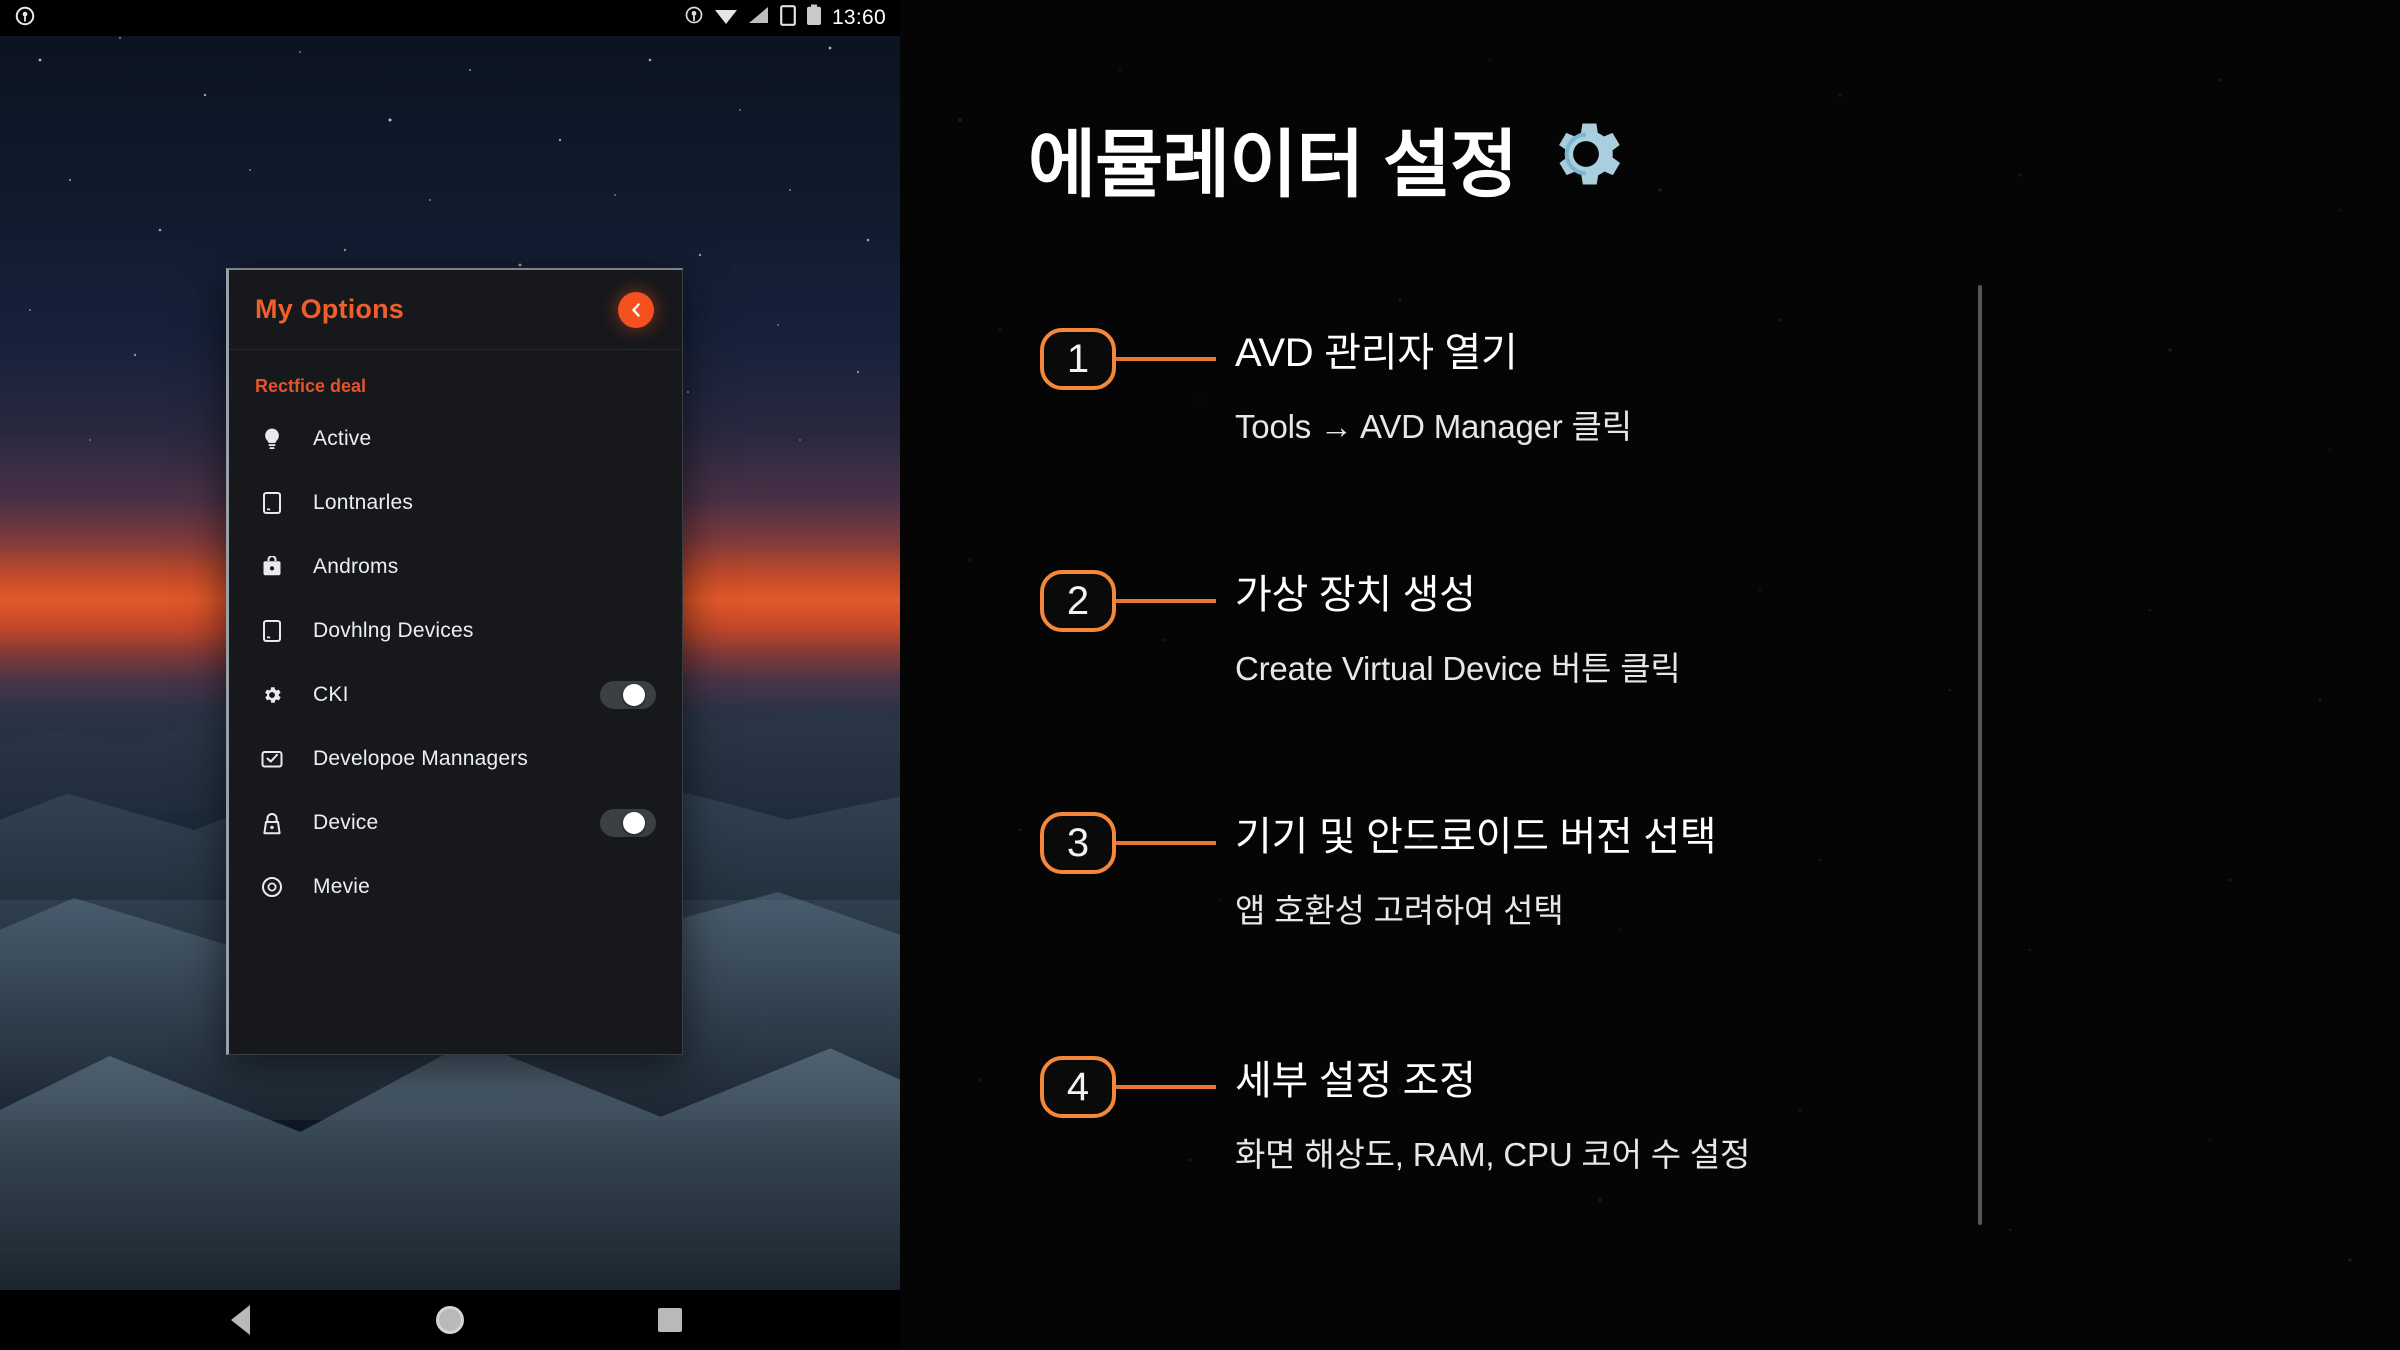  What do you see at coordinates (1376, 353) in the screenshot?
I see `step-title: AVD 관리자 열기` at bounding box center [1376, 353].